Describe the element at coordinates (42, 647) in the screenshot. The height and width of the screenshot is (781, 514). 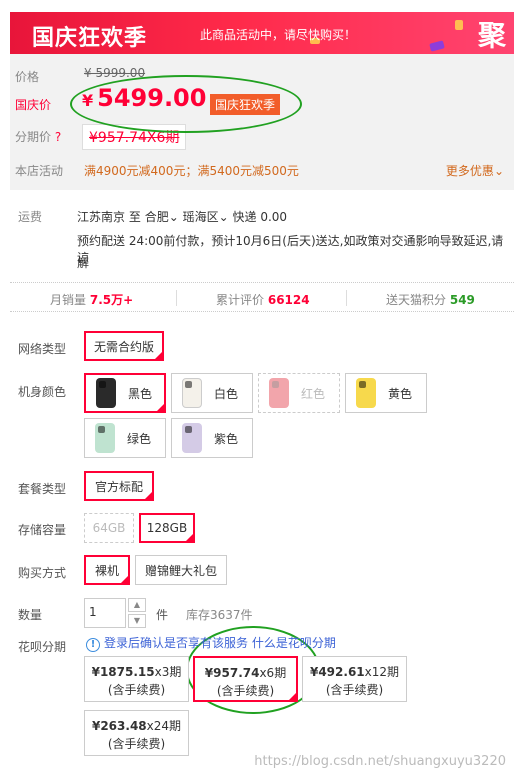
I see `huabei-label: 花呗分期` at that location.